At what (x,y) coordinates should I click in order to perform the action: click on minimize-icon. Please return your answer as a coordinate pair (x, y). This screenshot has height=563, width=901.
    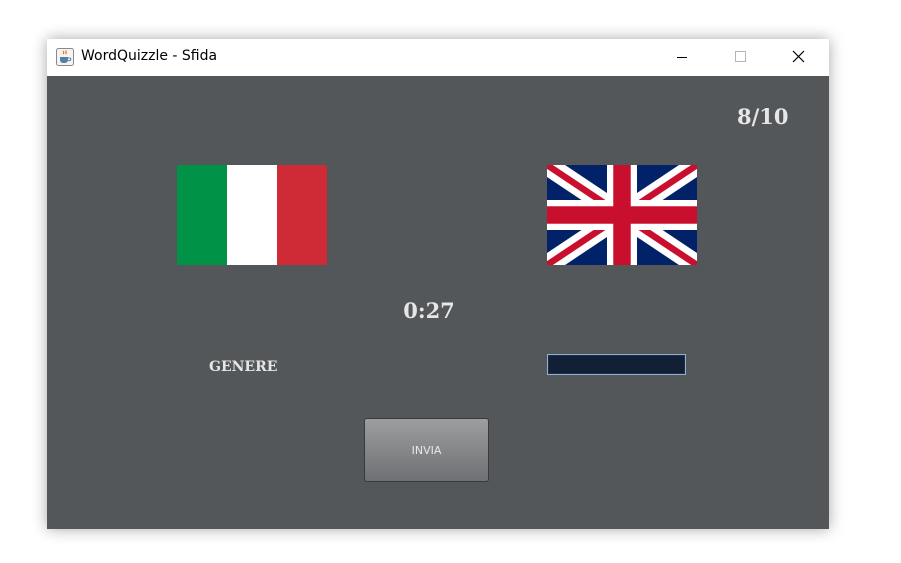
    Looking at the image, I should click on (682, 57).